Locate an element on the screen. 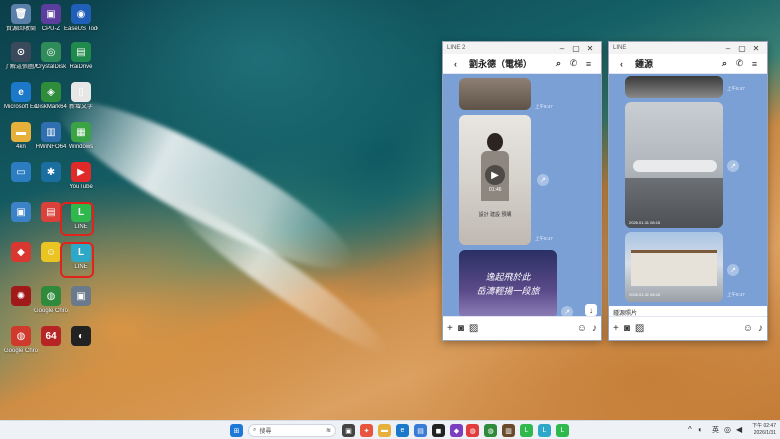 The height and width of the screenshot is (439, 780). tray-app-icon: ◐ is located at coordinates (700, 429).